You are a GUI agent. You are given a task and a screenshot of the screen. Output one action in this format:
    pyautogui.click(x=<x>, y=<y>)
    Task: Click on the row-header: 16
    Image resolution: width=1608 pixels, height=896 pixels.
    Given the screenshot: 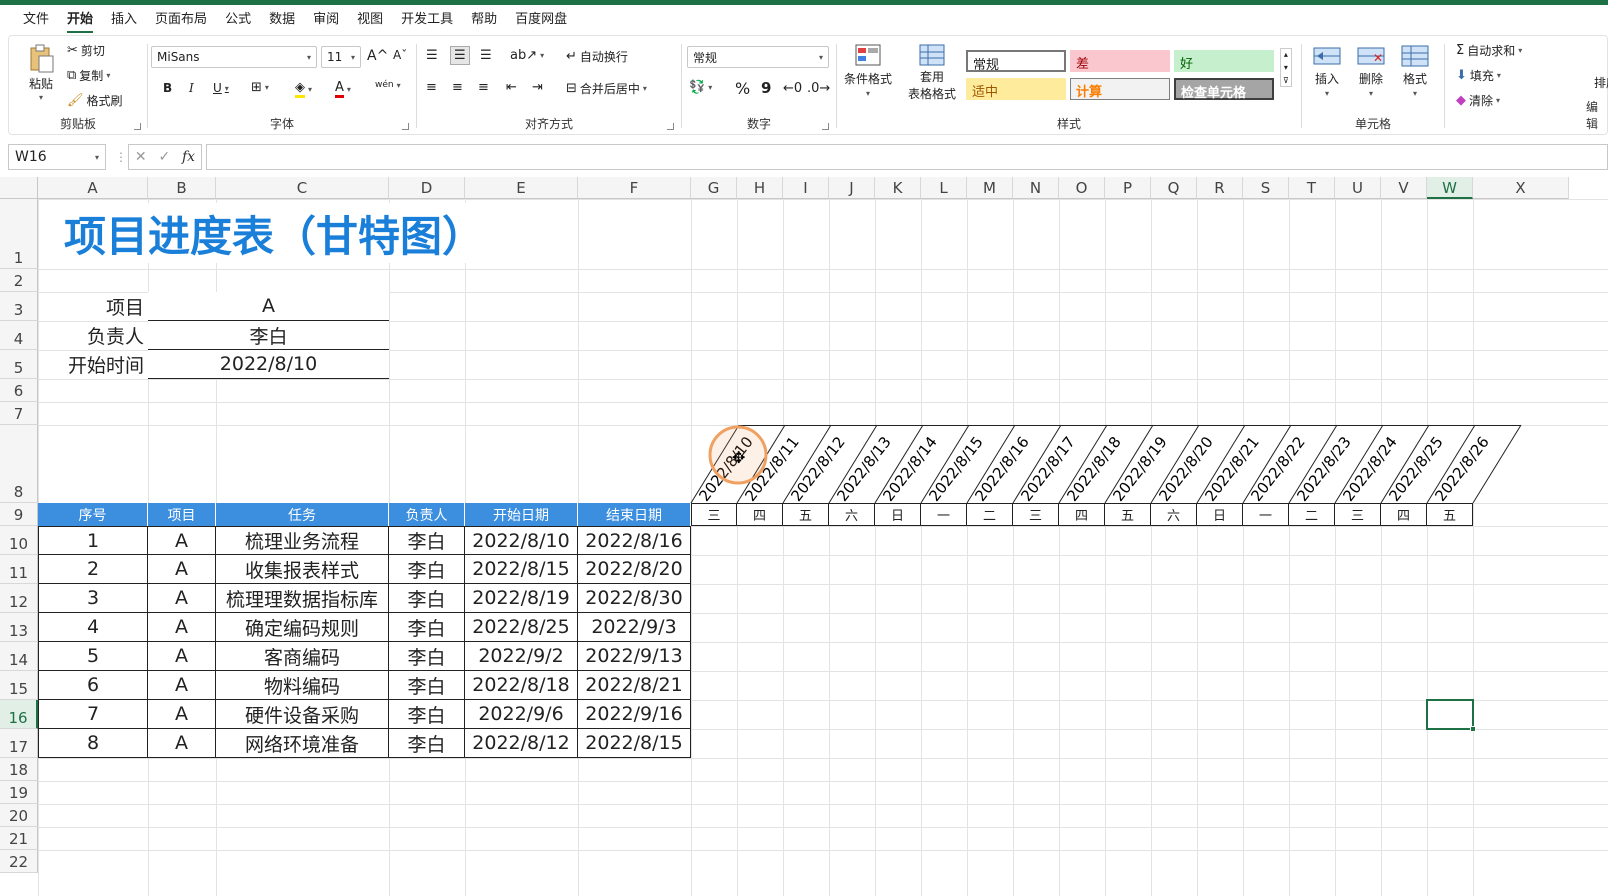 What is the action you would take?
    pyautogui.click(x=19, y=714)
    